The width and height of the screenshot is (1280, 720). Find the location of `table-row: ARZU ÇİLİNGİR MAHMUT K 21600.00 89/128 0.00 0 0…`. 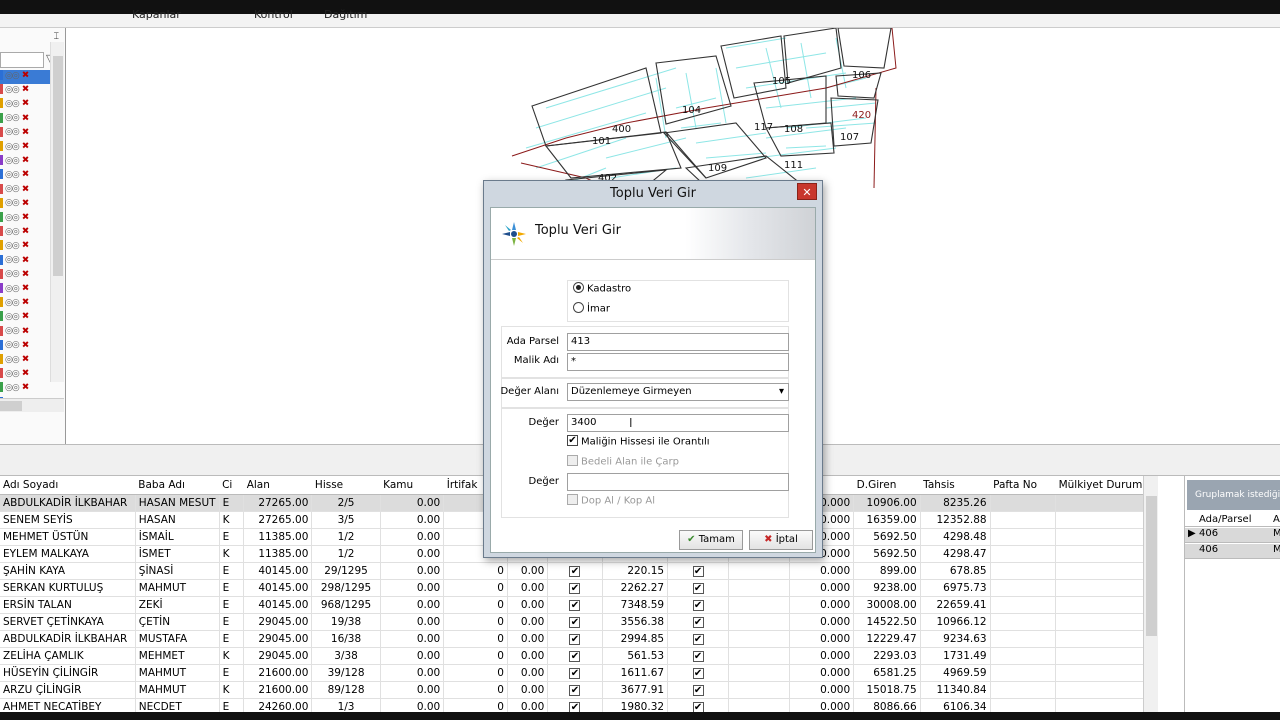

table-row: ARZU ÇİLİNGİR MAHMUT K 21600.00 89/128 0.00 0 0… is located at coordinates (579, 690).